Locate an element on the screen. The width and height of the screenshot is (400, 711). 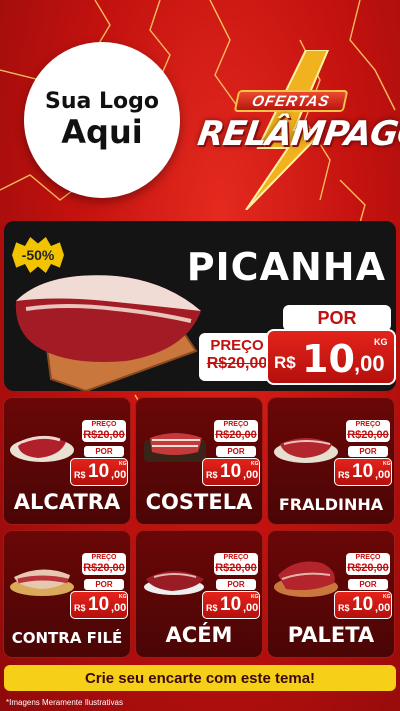
ofertas-label: OFERTAS is located at coordinates (291, 101).